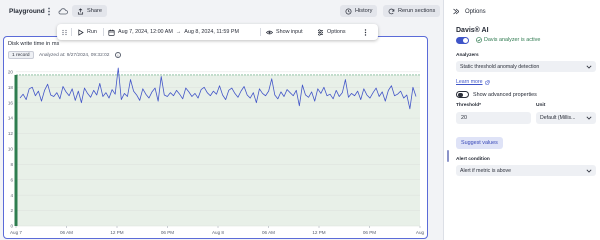 The image size is (600, 240). What do you see at coordinates (469, 105) in the screenshot?
I see `threshold-label: Threshold*` at bounding box center [469, 105].